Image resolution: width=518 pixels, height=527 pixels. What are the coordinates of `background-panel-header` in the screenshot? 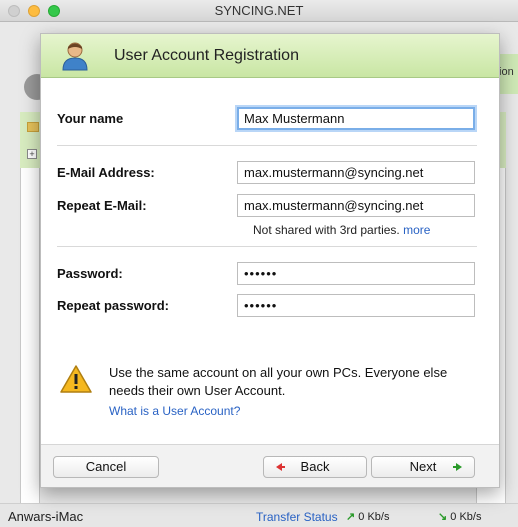 It's located at (30, 140).